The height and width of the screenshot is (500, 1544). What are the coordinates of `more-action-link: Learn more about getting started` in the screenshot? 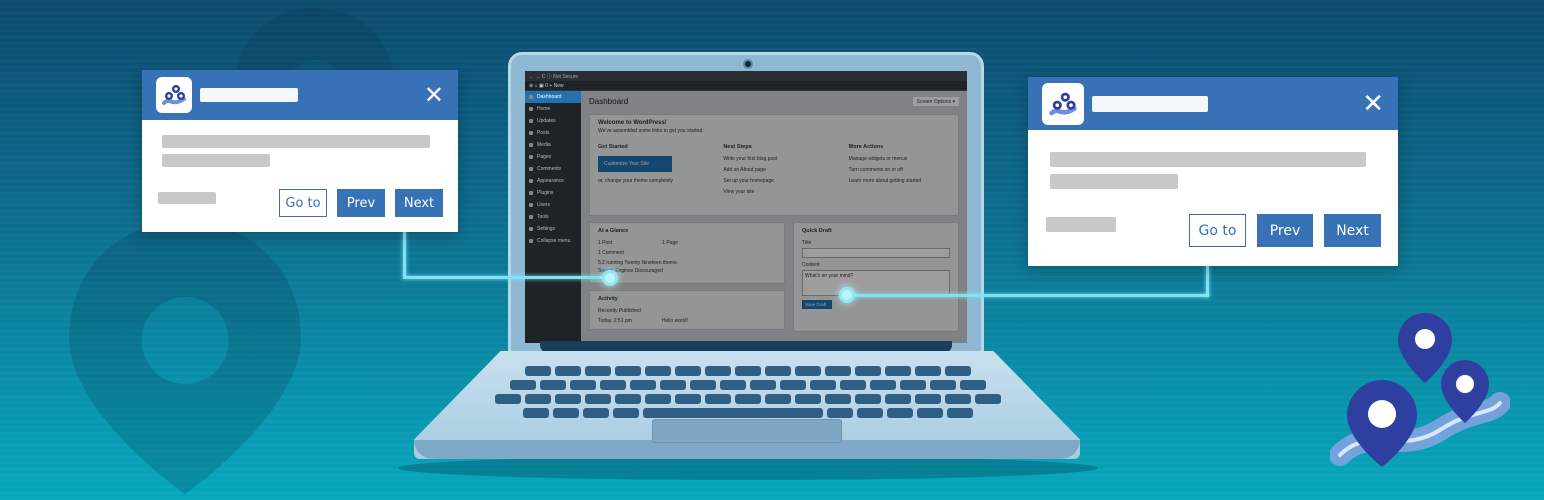 It's located at (899, 181).